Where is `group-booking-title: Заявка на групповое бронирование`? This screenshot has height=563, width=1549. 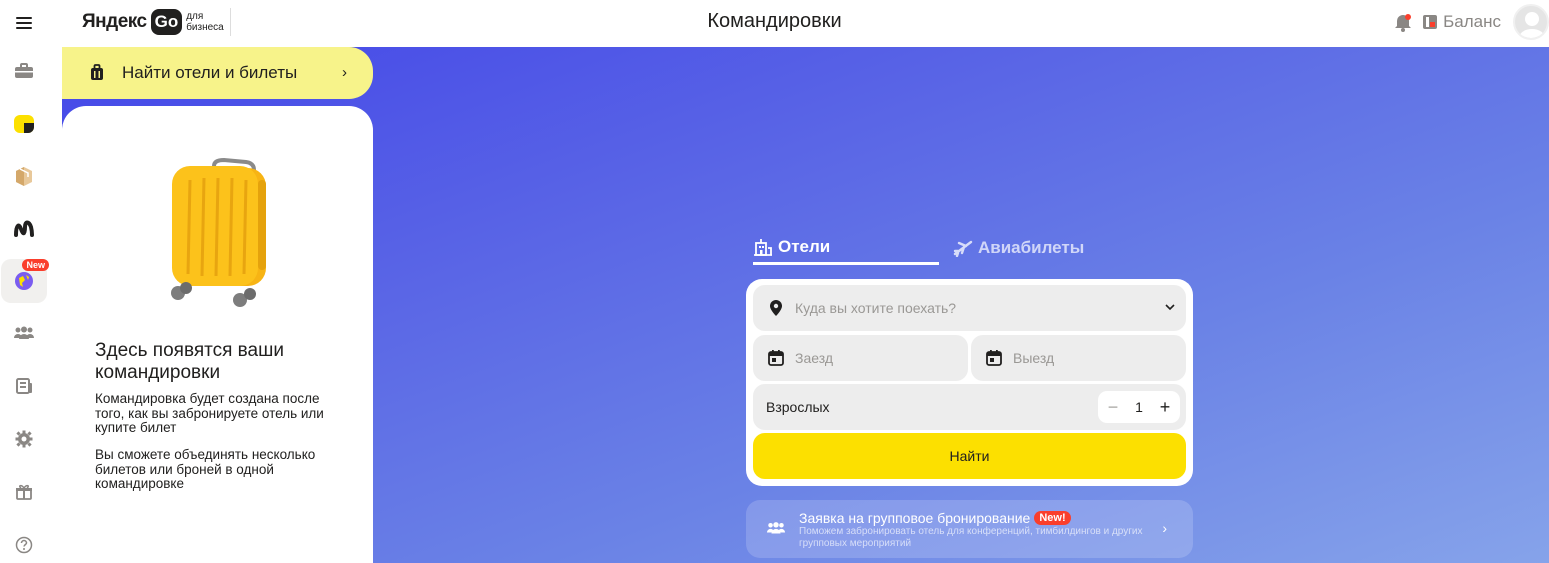 group-booking-title: Заявка на групповое бронирование is located at coordinates (915, 518).